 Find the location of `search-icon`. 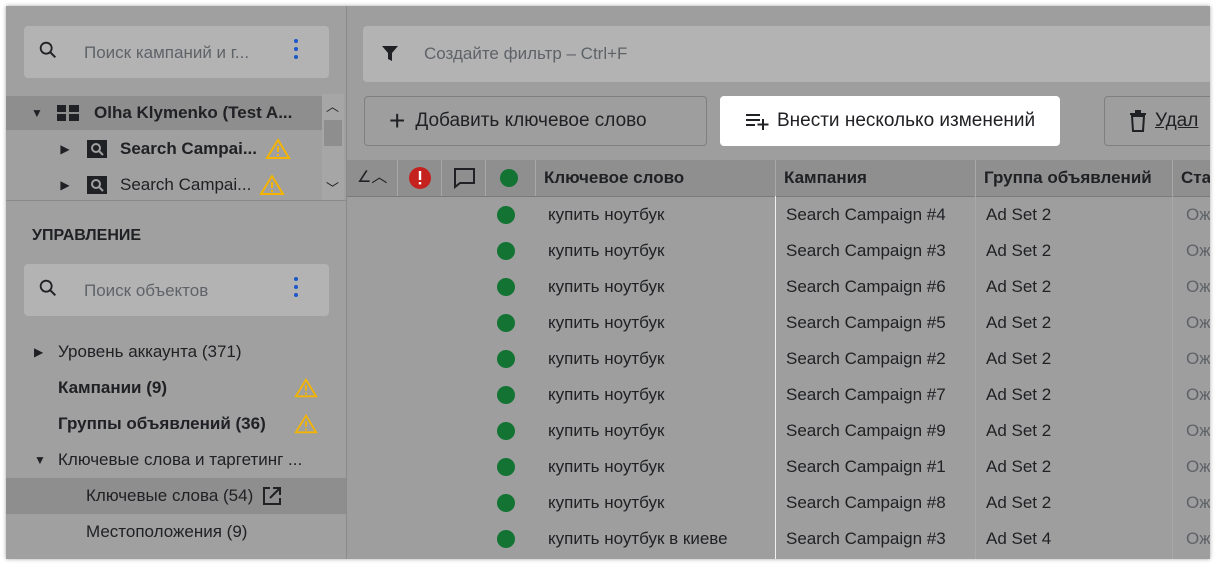

search-icon is located at coordinates (48, 50).